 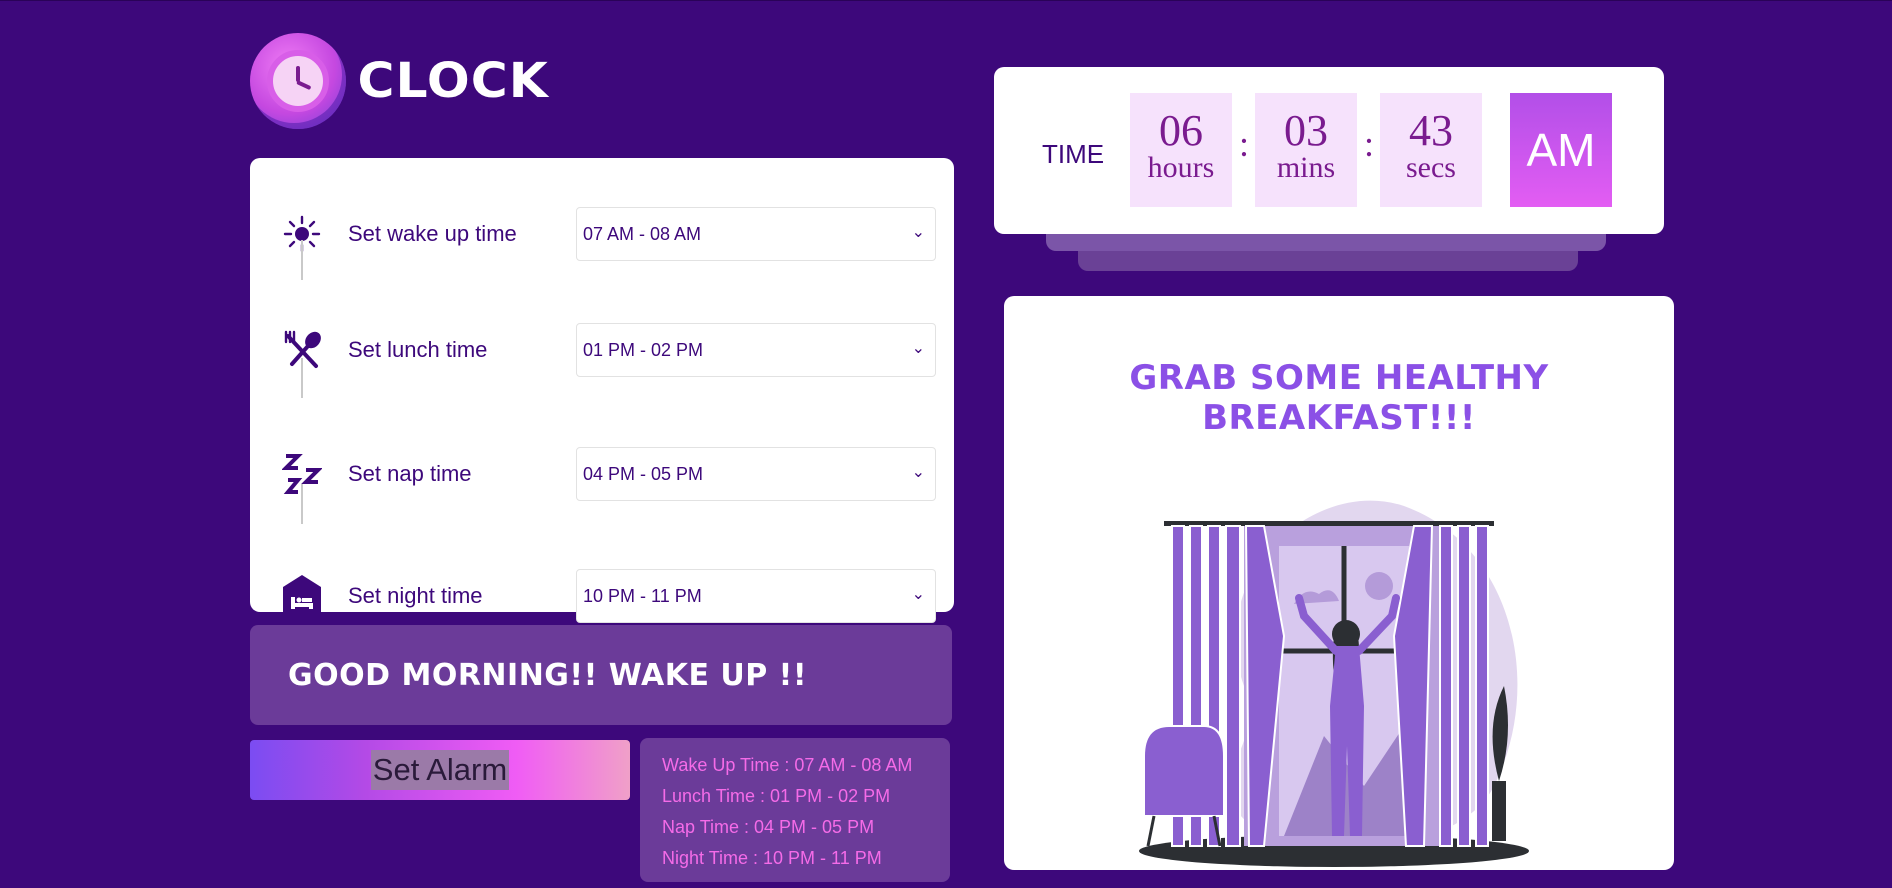 I want to click on night-label: Set night time, so click(x=415, y=595).